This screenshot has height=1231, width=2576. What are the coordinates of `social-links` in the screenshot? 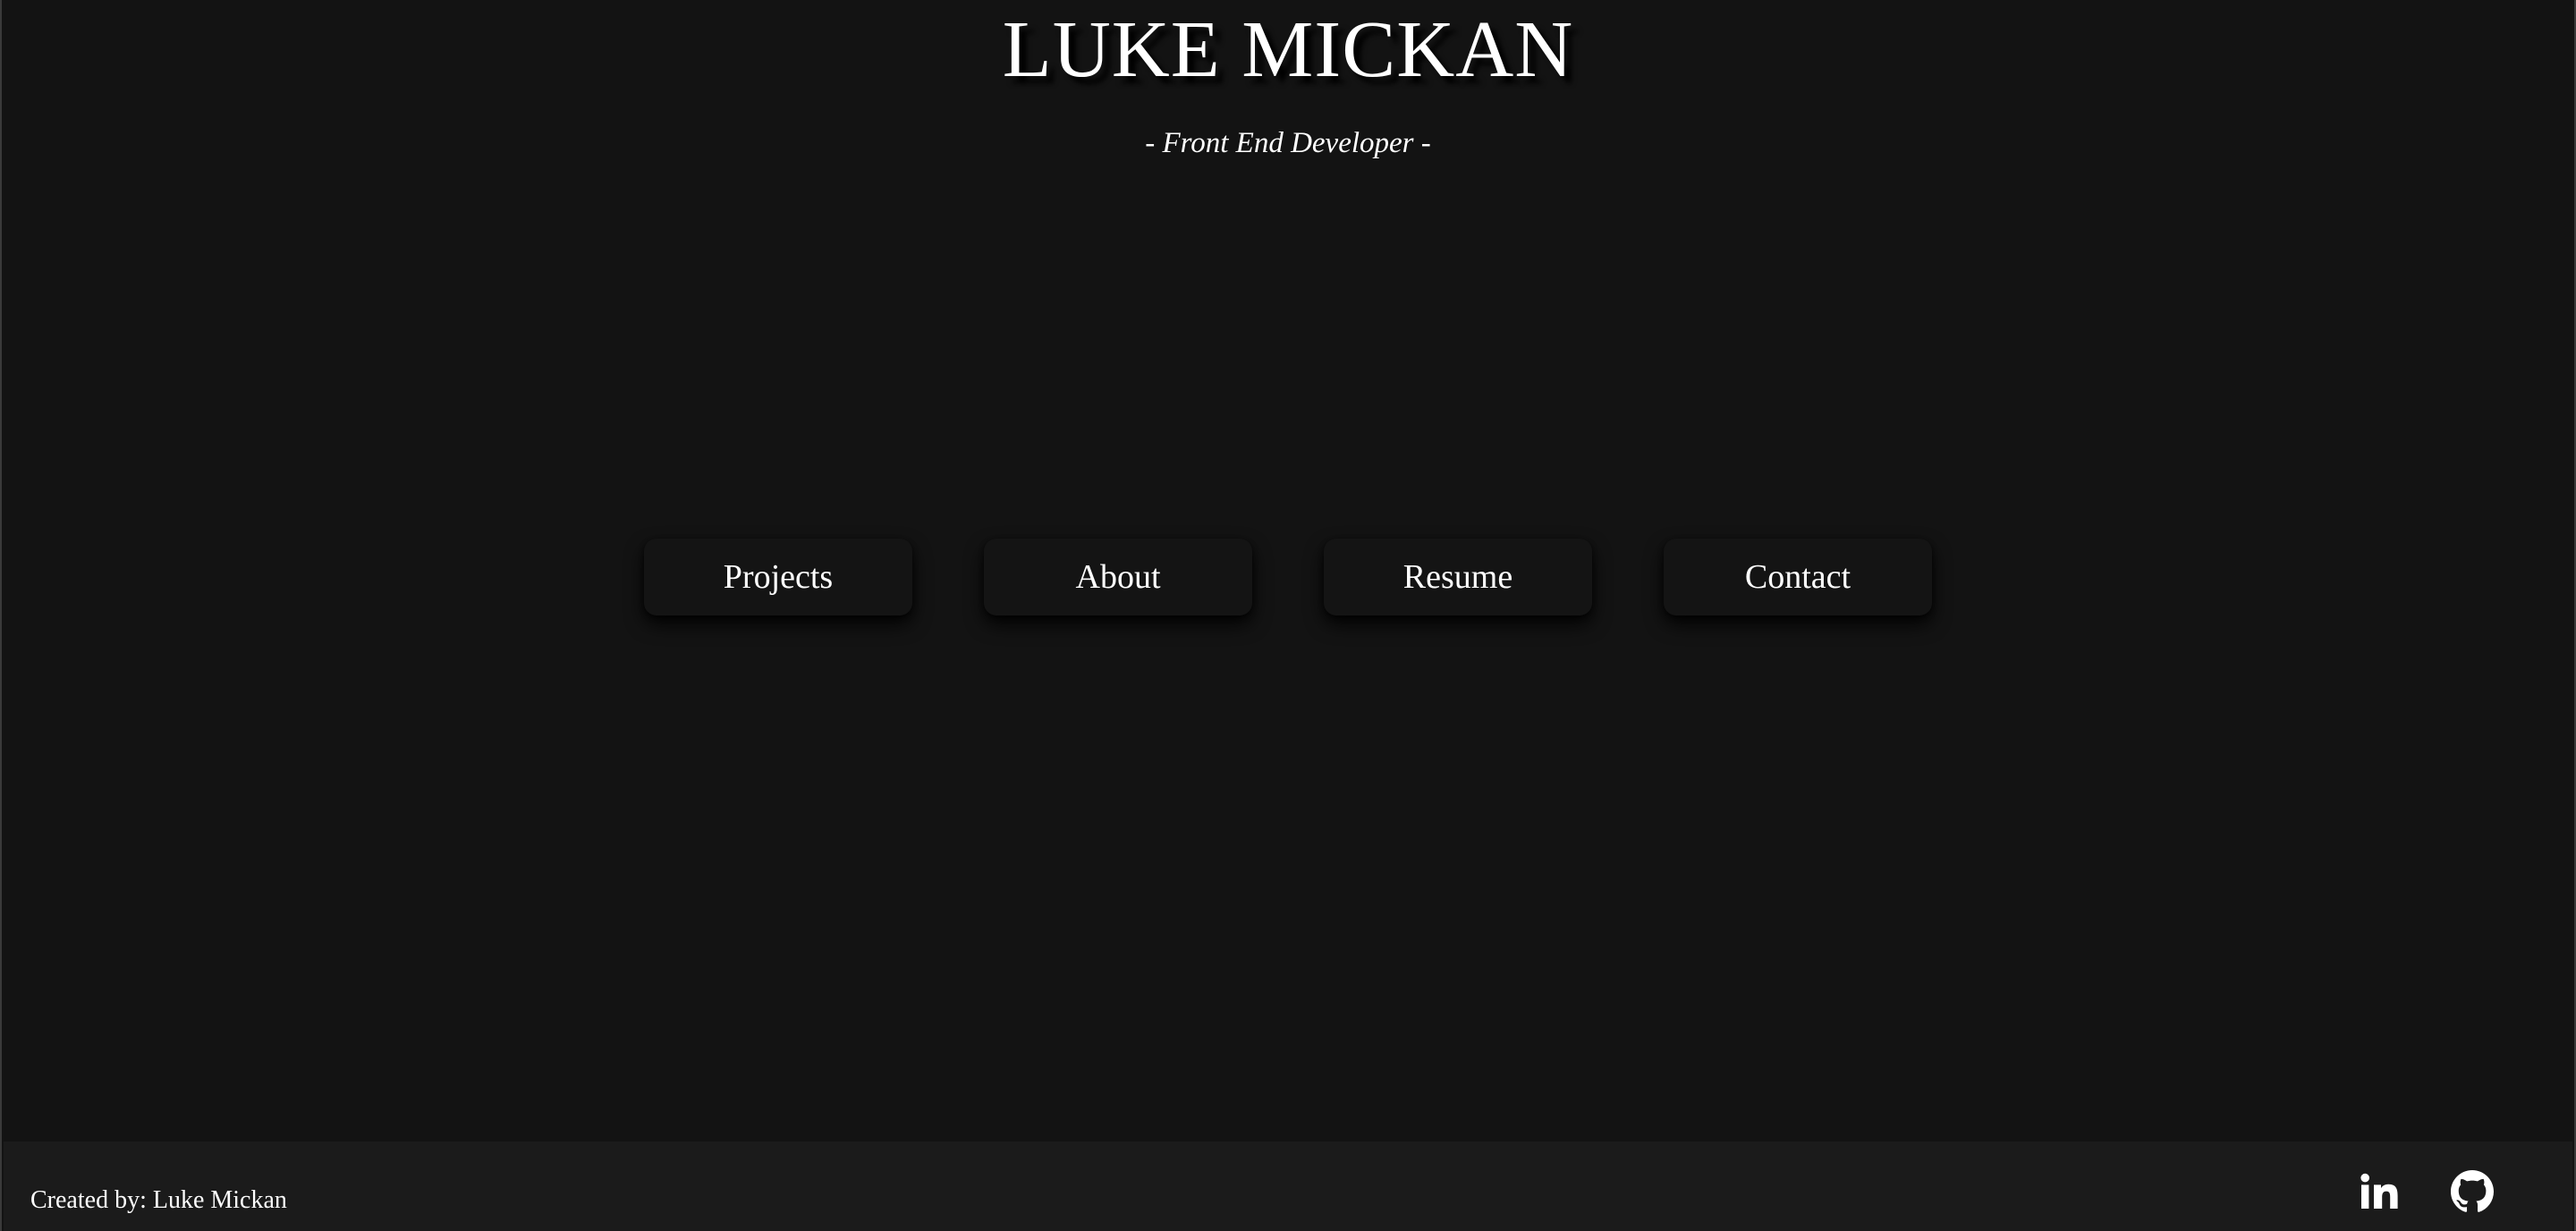 It's located at (2426, 1191).